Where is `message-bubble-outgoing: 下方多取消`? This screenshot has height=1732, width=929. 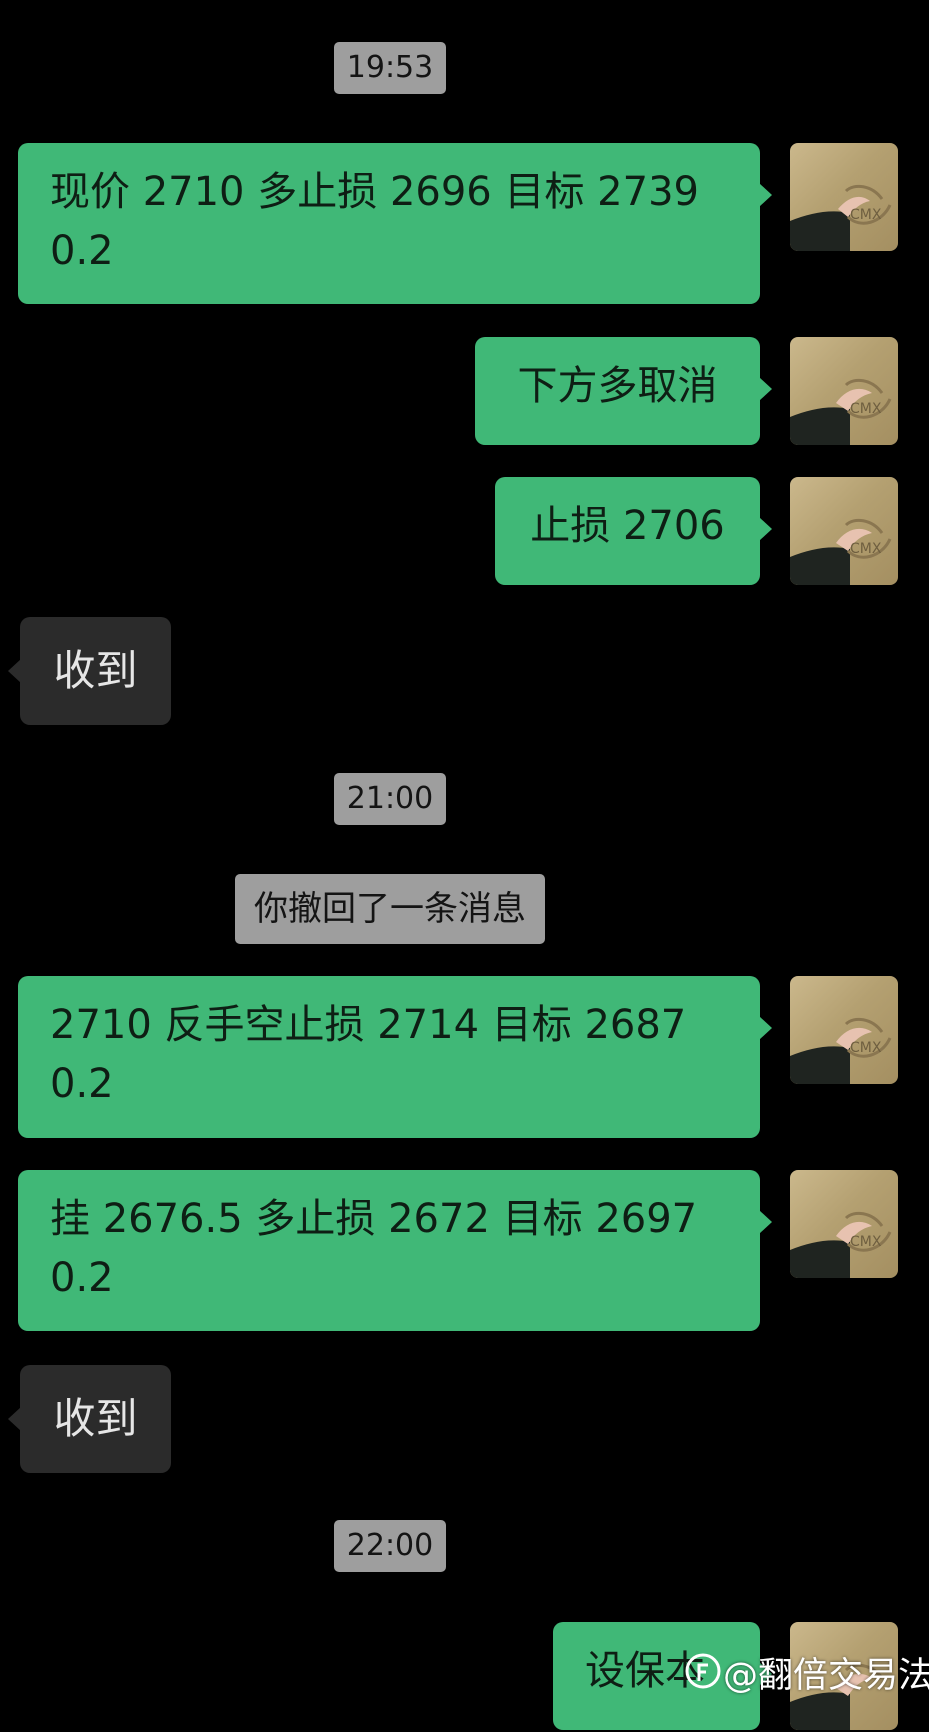 message-bubble-outgoing: 下方多取消 is located at coordinates (623, 391).